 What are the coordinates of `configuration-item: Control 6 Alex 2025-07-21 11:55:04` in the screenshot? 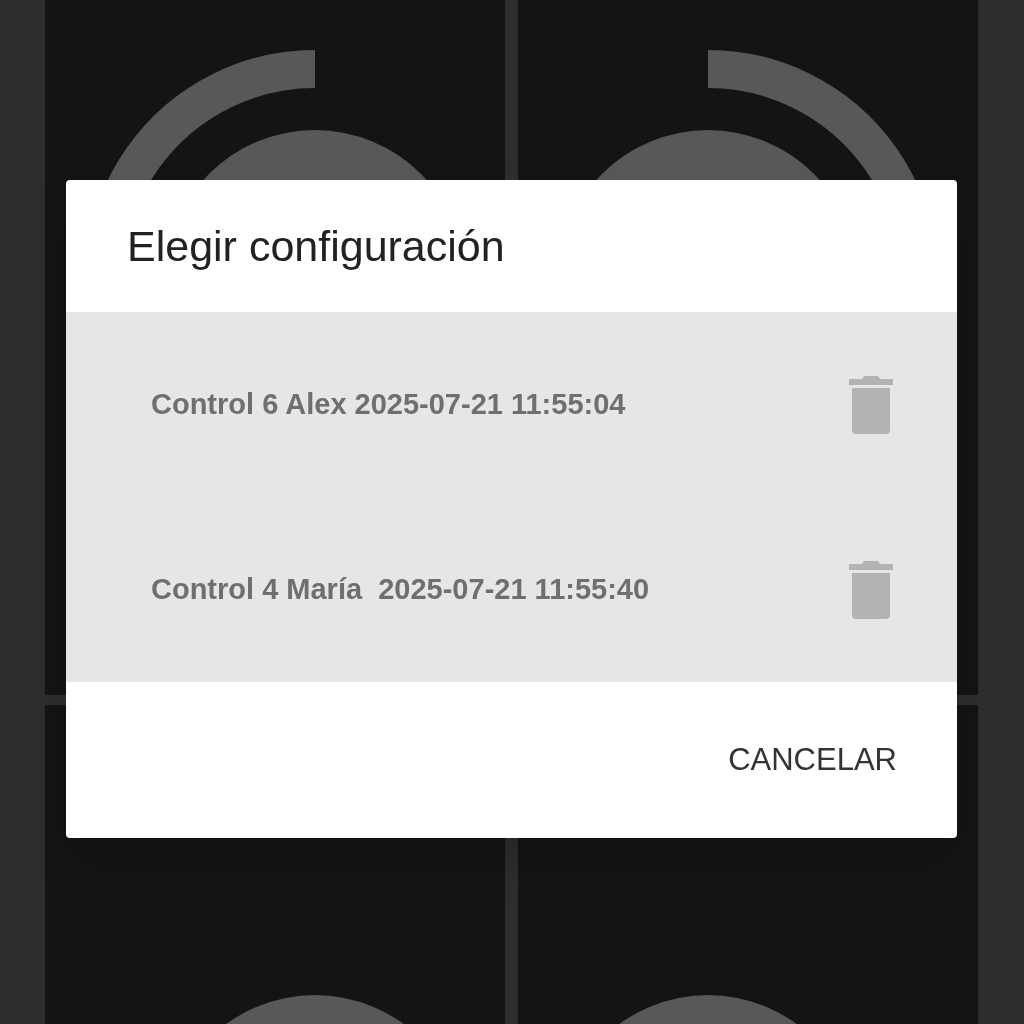 It's located at (388, 404).